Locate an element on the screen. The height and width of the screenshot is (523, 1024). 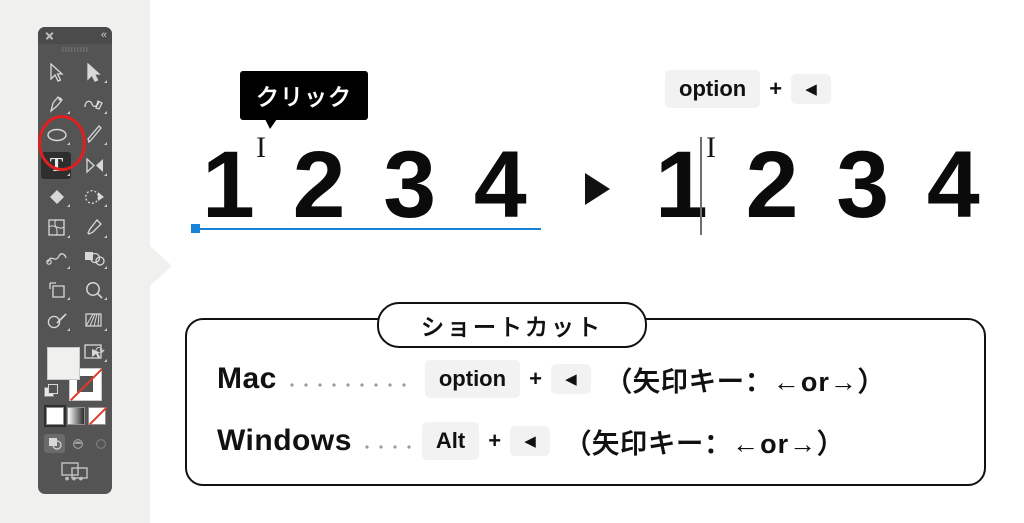
type-tool-highlight-circle is located at coordinates (62, 143).